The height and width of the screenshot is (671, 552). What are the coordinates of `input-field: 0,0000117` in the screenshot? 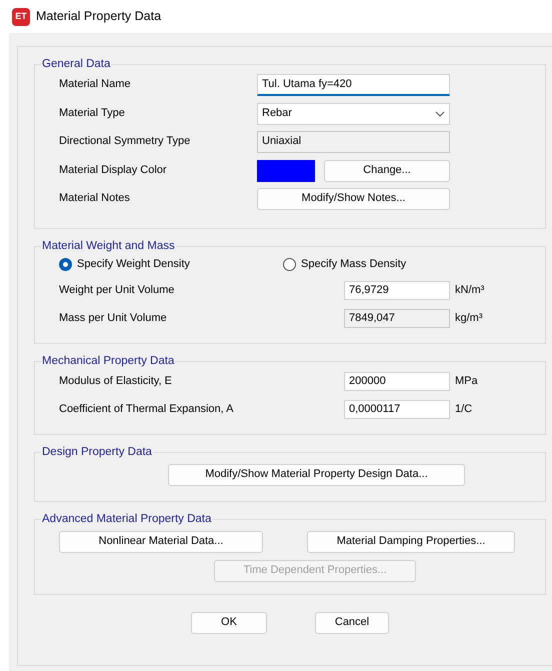 It's located at (397, 409).